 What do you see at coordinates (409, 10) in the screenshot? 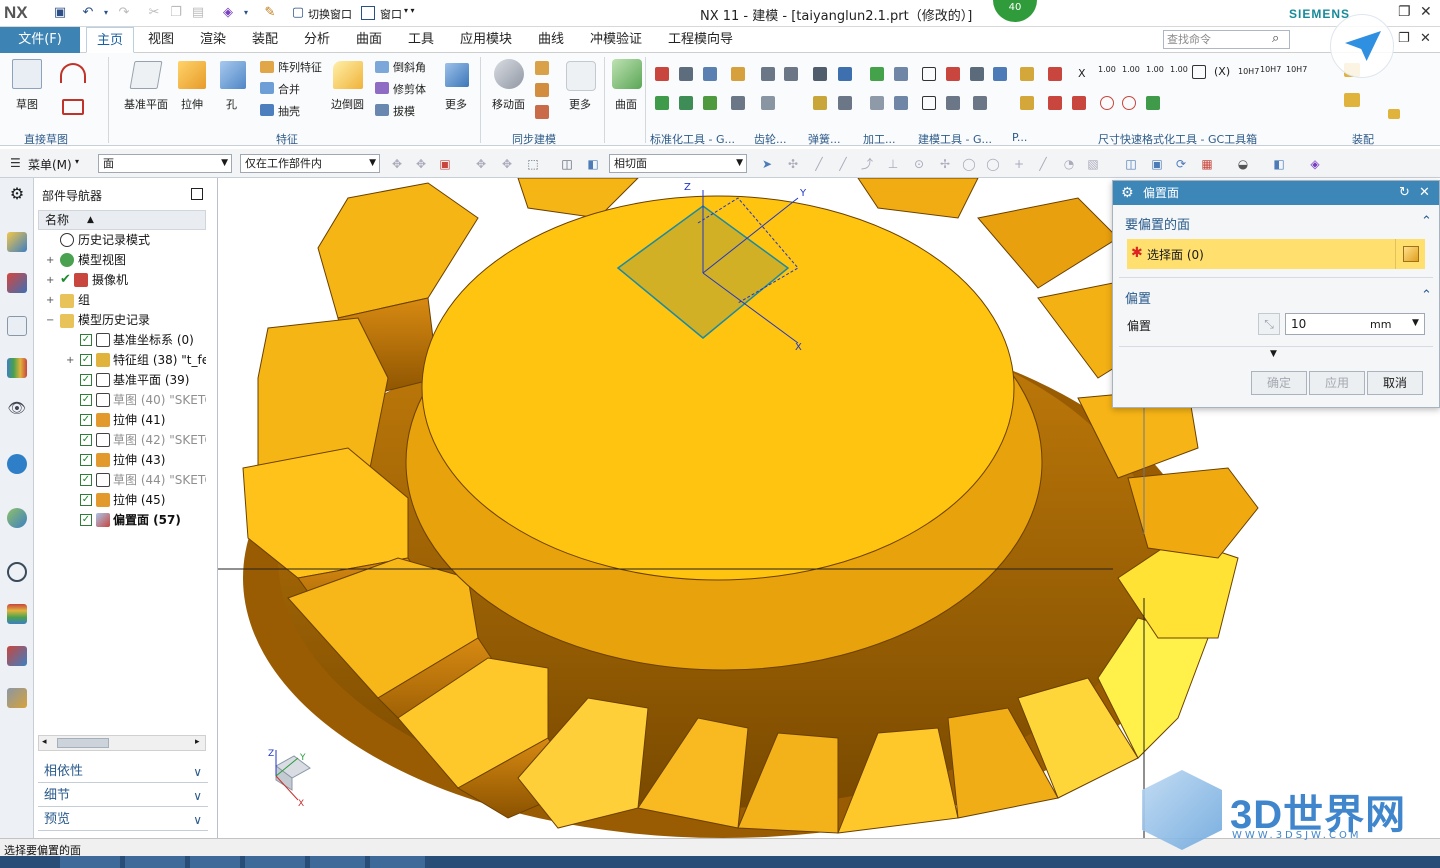
I see `window-dropdown-icon: ▾ ▾` at bounding box center [409, 10].